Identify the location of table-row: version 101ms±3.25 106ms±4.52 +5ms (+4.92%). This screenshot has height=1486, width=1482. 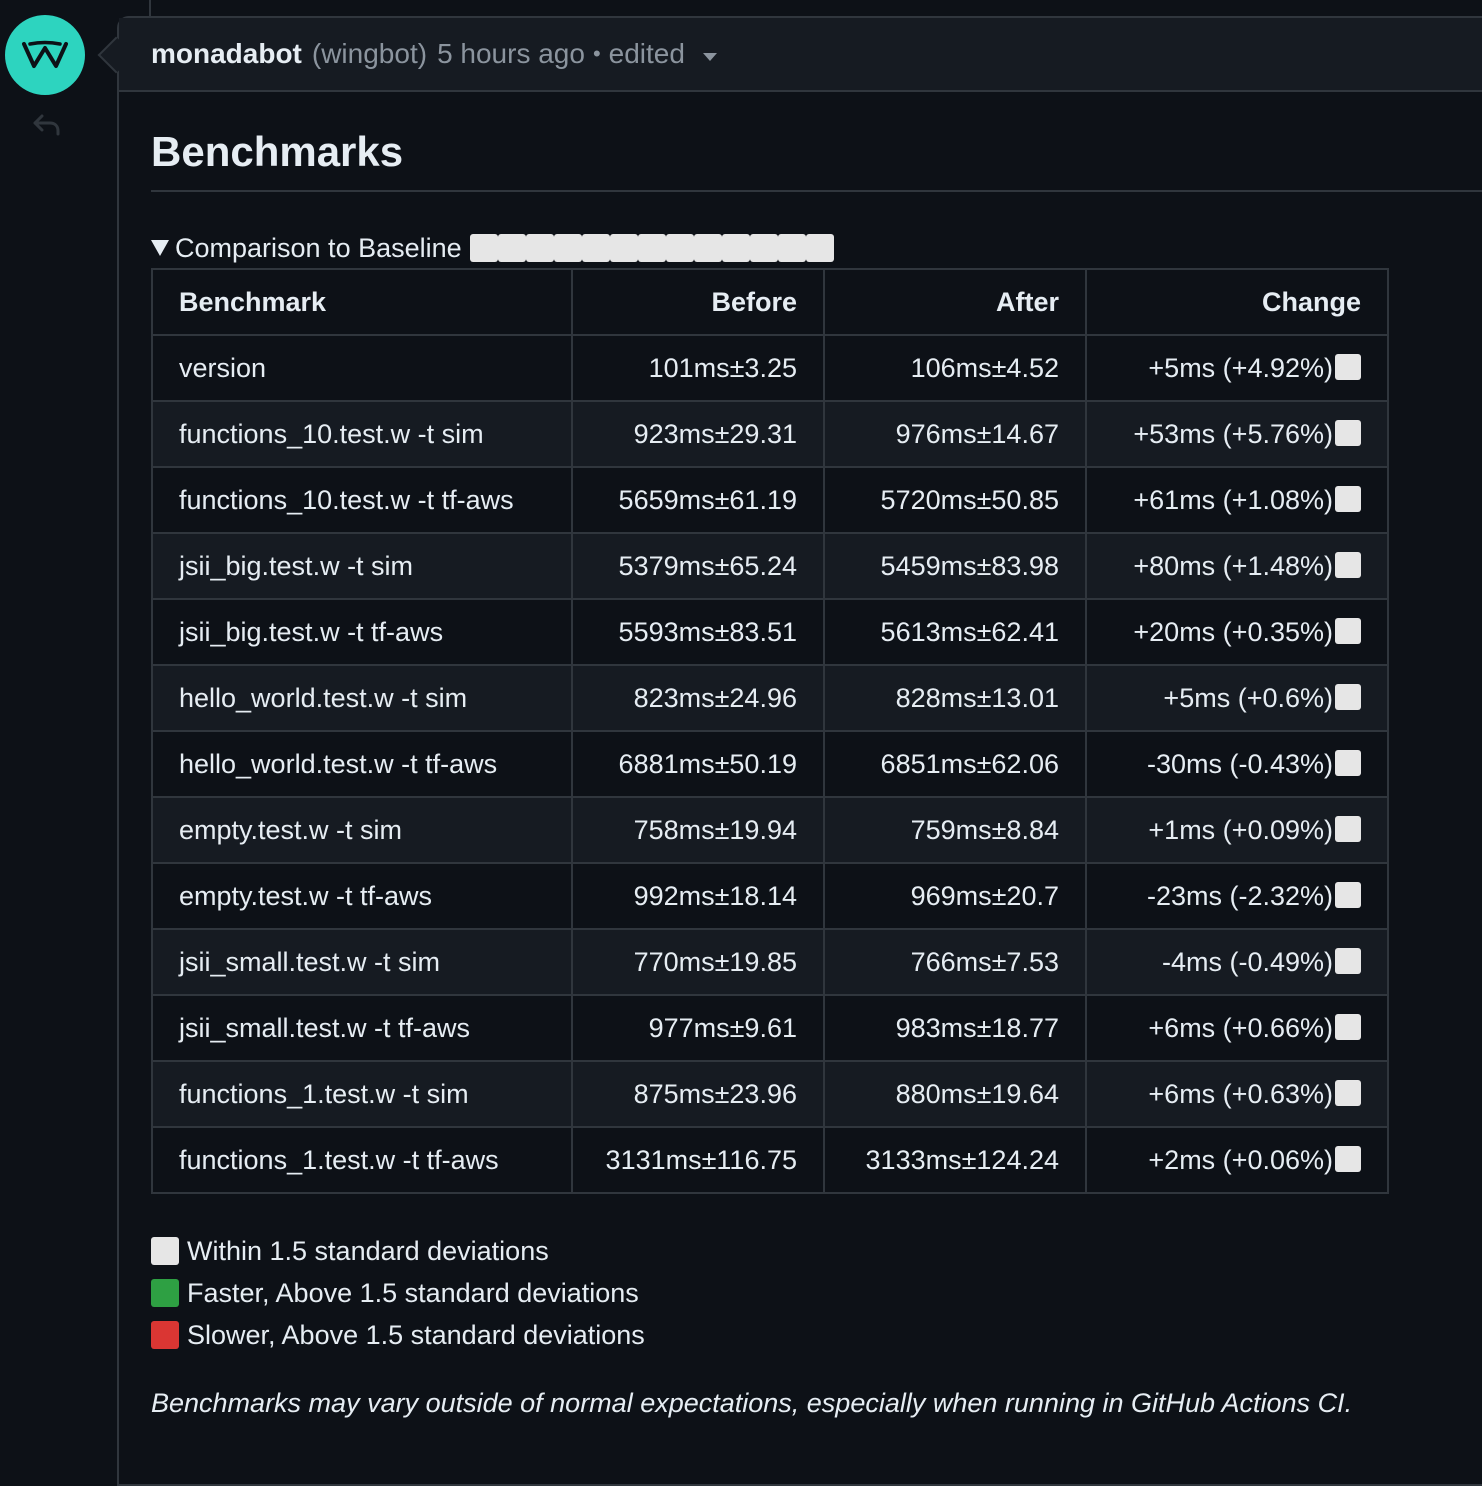
(770, 368).